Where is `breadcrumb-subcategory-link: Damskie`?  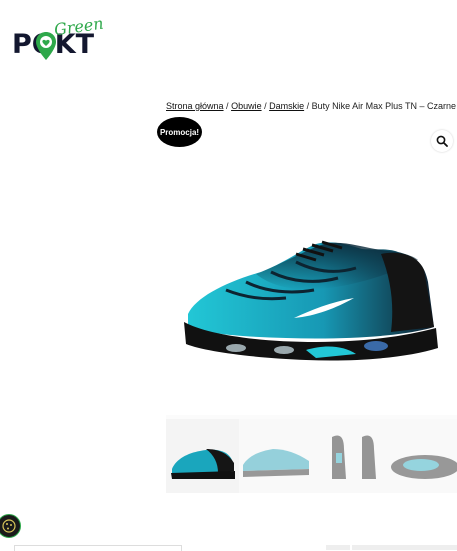 breadcrumb-subcategory-link: Damskie is located at coordinates (286, 106).